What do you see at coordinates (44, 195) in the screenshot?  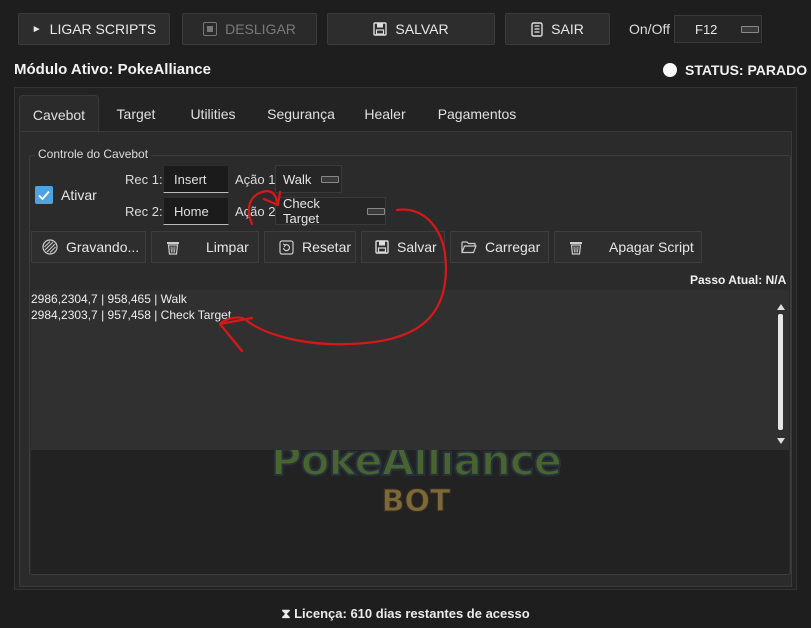 I see `checkmark-icon` at bounding box center [44, 195].